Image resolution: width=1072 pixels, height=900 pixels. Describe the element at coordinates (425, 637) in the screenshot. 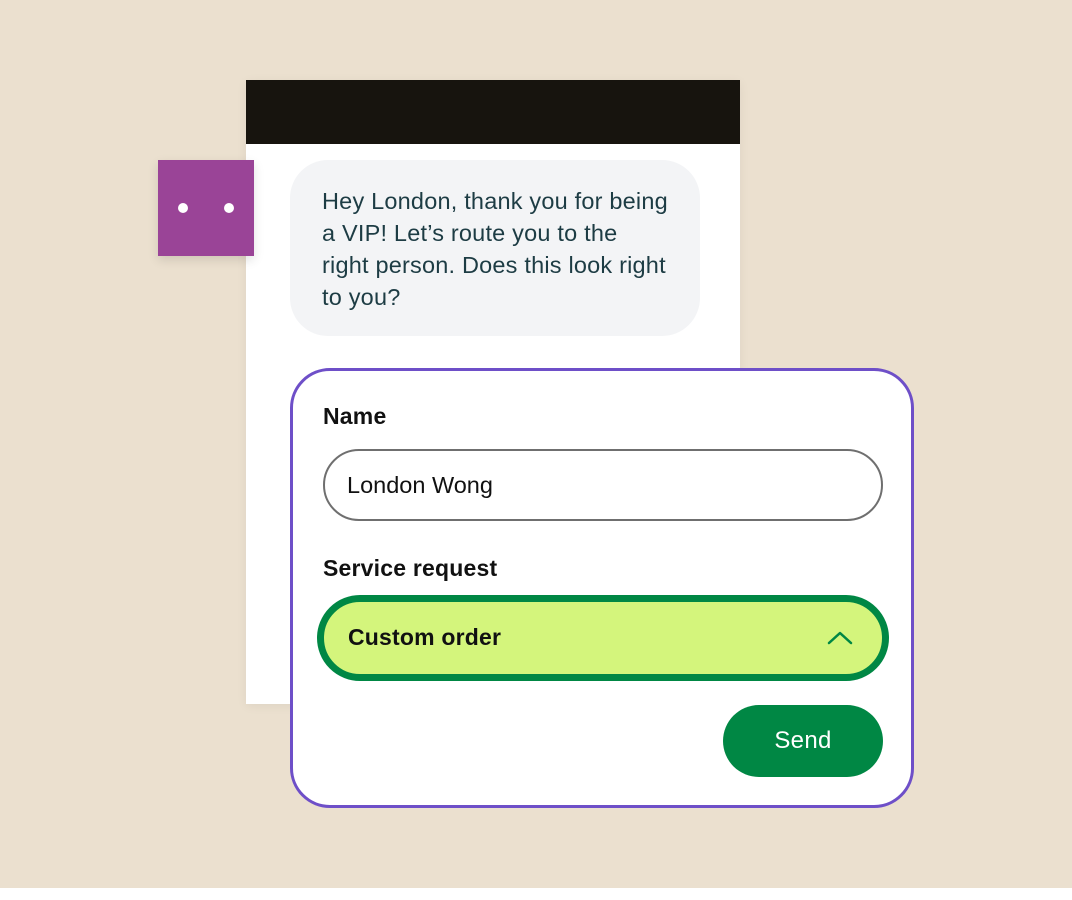

I see `service-request-value: Custom order` at that location.